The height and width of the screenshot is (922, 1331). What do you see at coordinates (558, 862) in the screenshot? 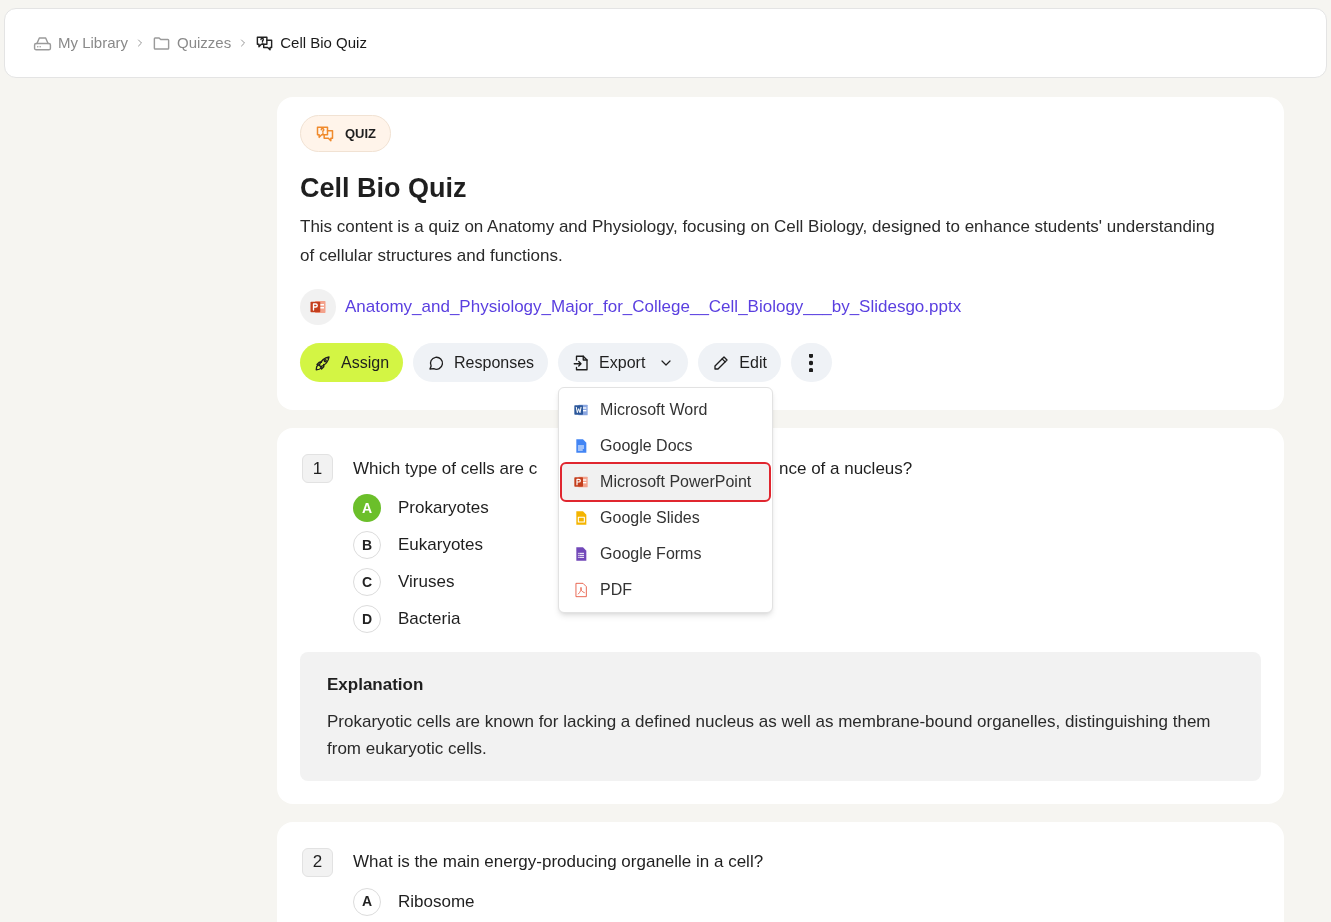
I see `question-text: What is the main energy-producing organelle in a cell?` at bounding box center [558, 862].